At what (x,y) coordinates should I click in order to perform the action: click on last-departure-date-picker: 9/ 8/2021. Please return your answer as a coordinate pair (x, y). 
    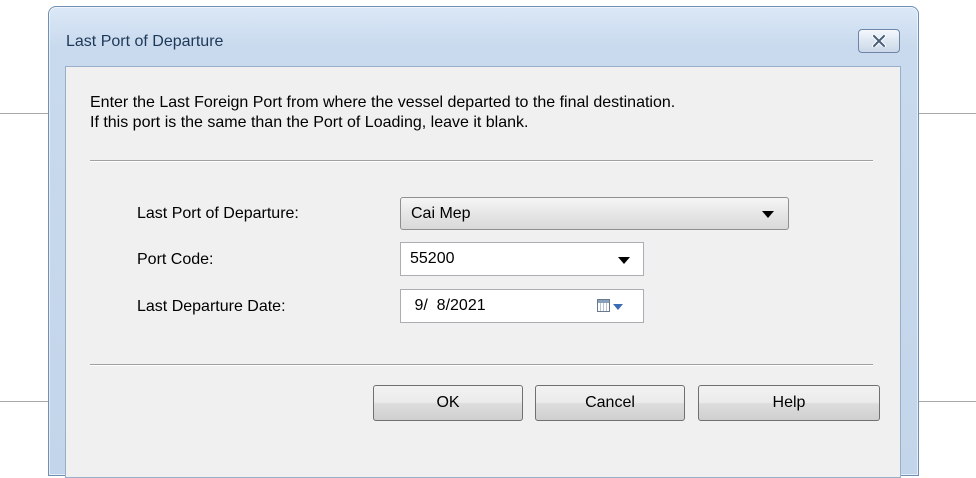
    Looking at the image, I should click on (522, 306).